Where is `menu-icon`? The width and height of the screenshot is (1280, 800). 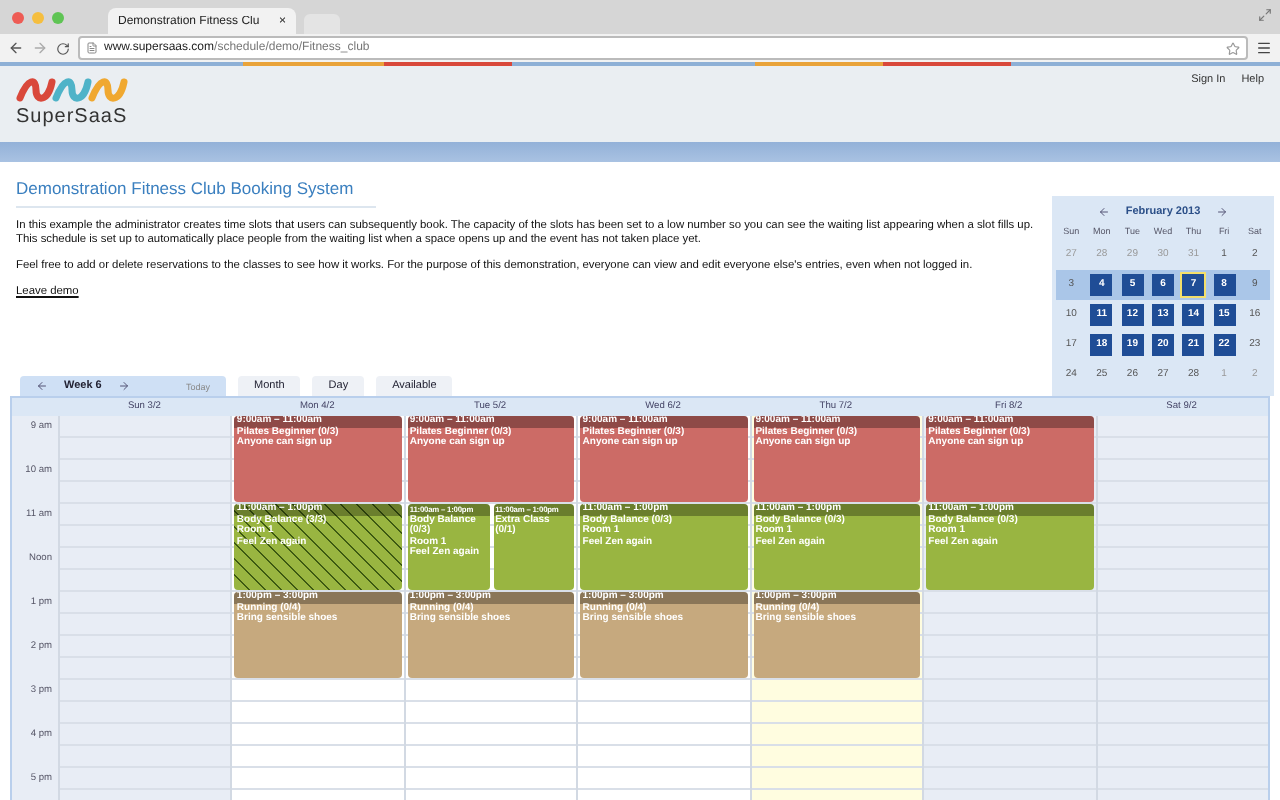 menu-icon is located at coordinates (1264, 48).